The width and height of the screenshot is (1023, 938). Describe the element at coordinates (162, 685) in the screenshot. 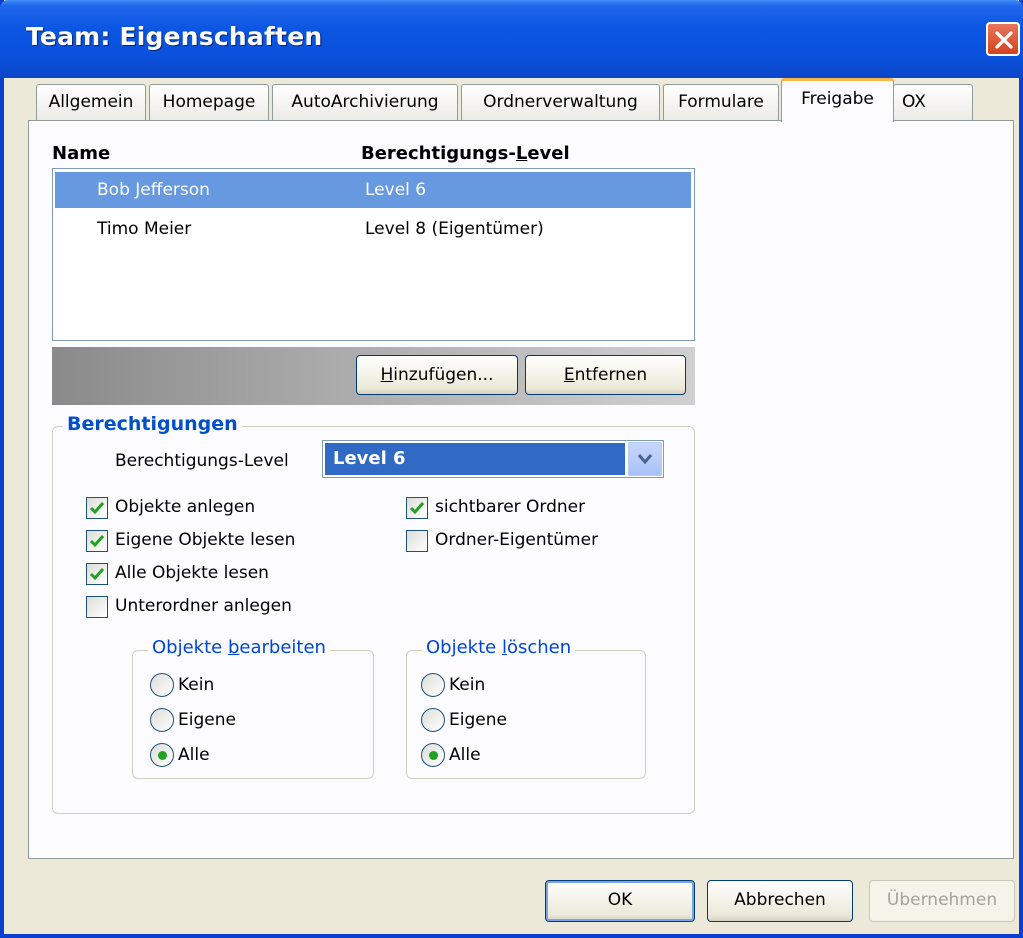

I see `radio-edit-none` at that location.